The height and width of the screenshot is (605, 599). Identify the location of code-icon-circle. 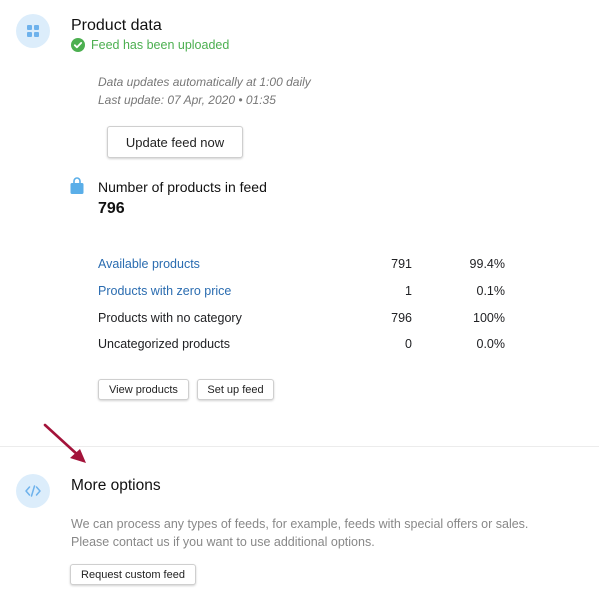
(33, 491).